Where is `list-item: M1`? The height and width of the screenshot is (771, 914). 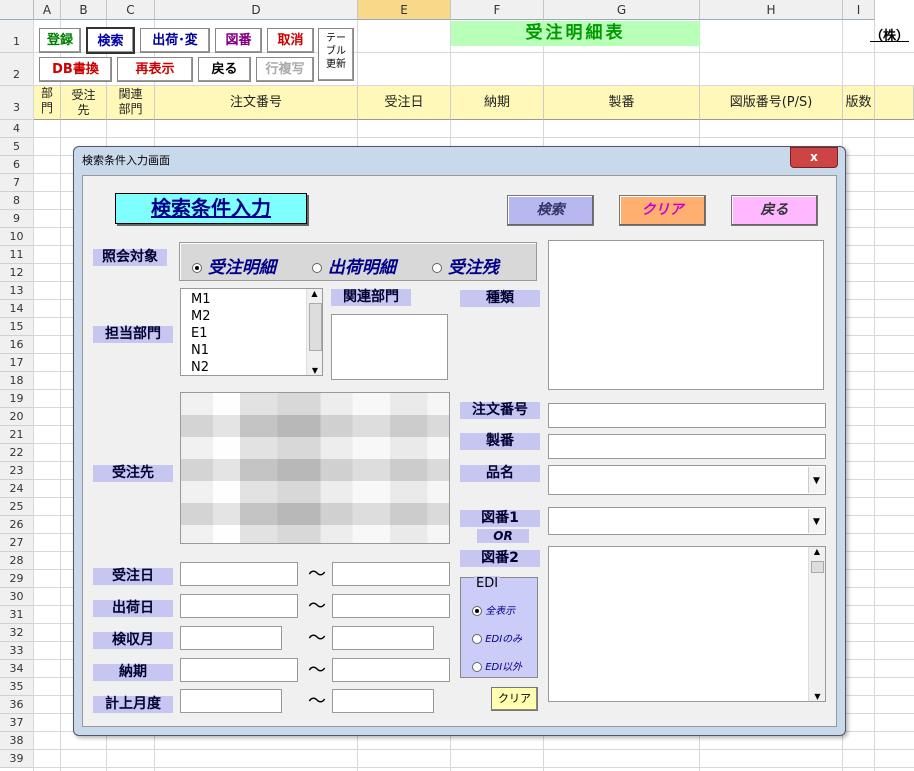 list-item: M1 is located at coordinates (251, 299).